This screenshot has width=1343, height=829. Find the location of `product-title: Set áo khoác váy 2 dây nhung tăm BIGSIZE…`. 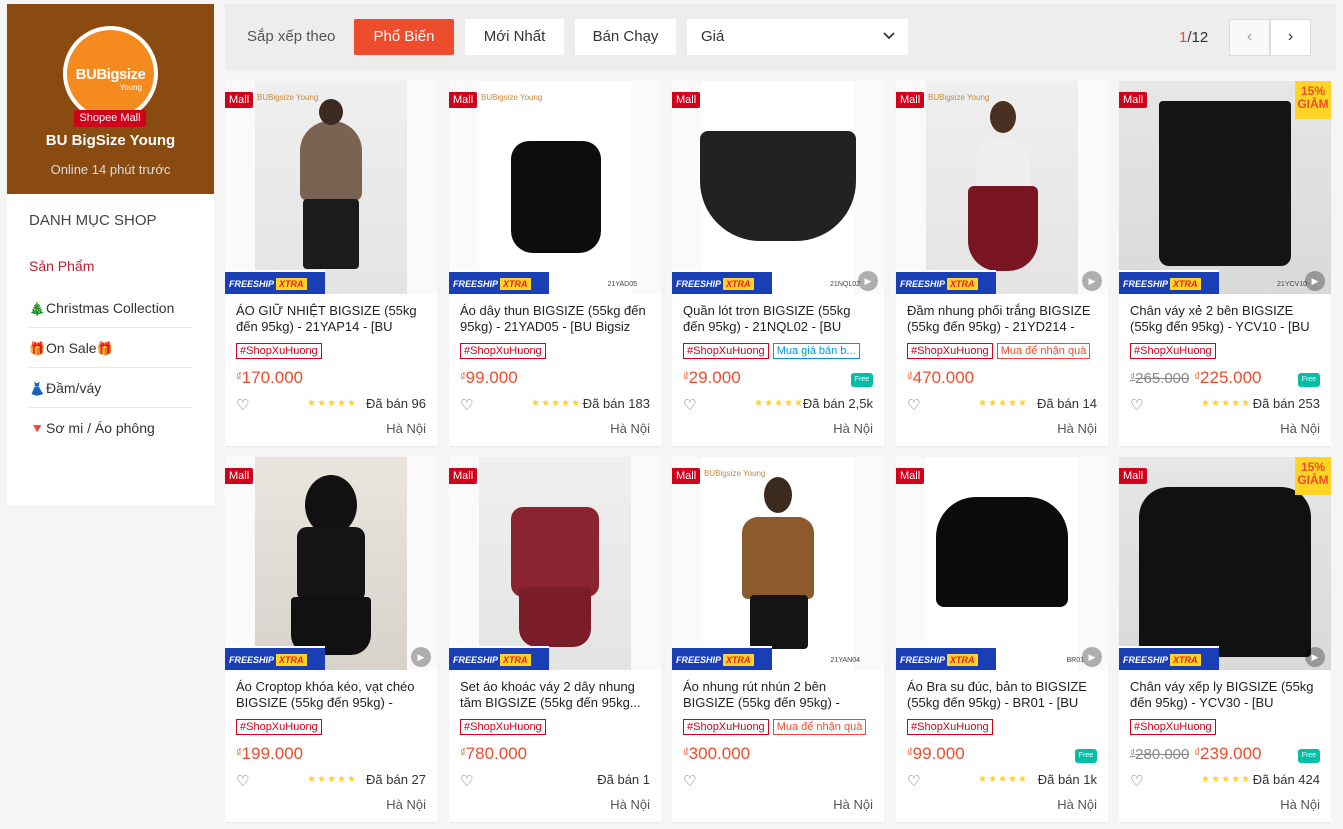

product-title: Set áo khoác váy 2 dây nhung tăm BIGSIZE… is located at coordinates (555, 695).